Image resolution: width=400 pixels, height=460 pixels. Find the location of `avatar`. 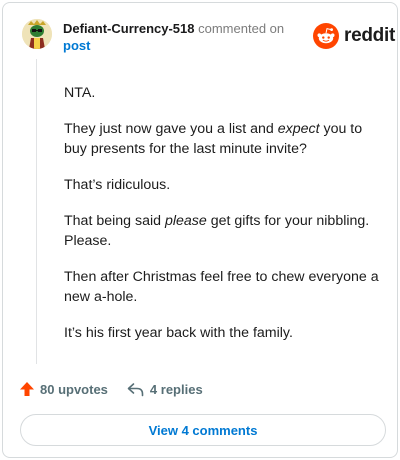

avatar is located at coordinates (37, 34).